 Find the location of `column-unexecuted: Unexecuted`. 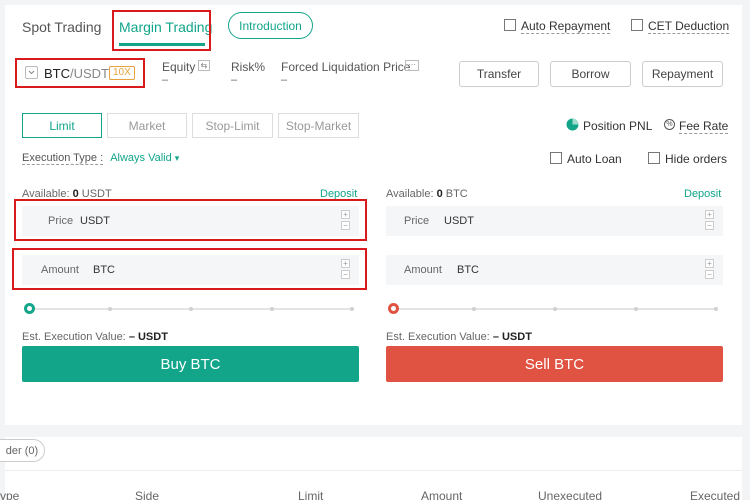

column-unexecuted: Unexecuted is located at coordinates (570, 494).